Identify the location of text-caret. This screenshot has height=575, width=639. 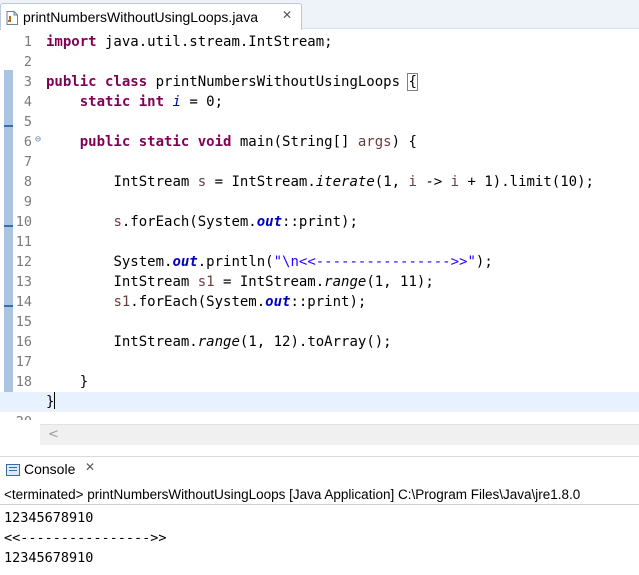
(55, 400).